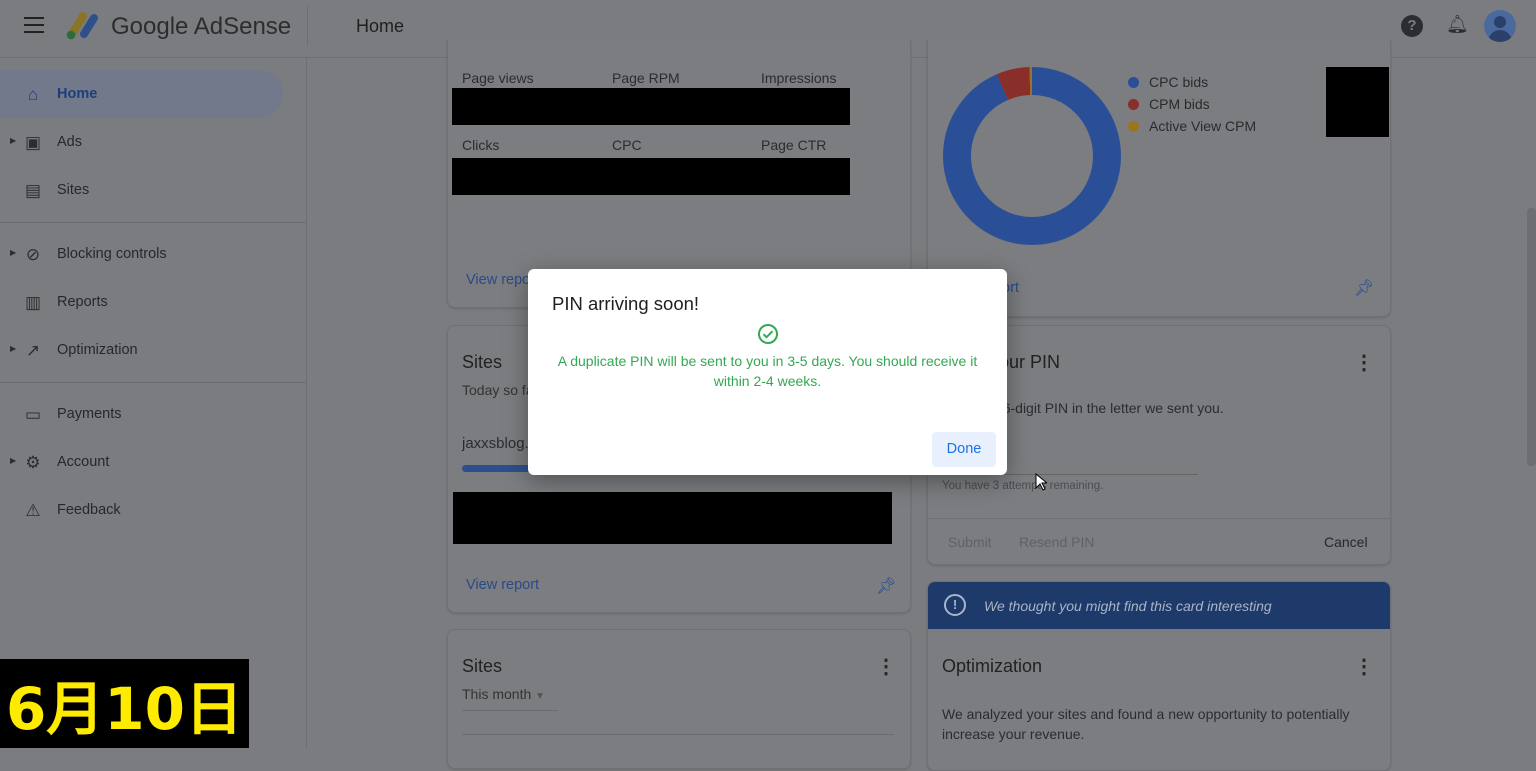  I want to click on resend-pin-button: Resend PIN, so click(1056, 542).